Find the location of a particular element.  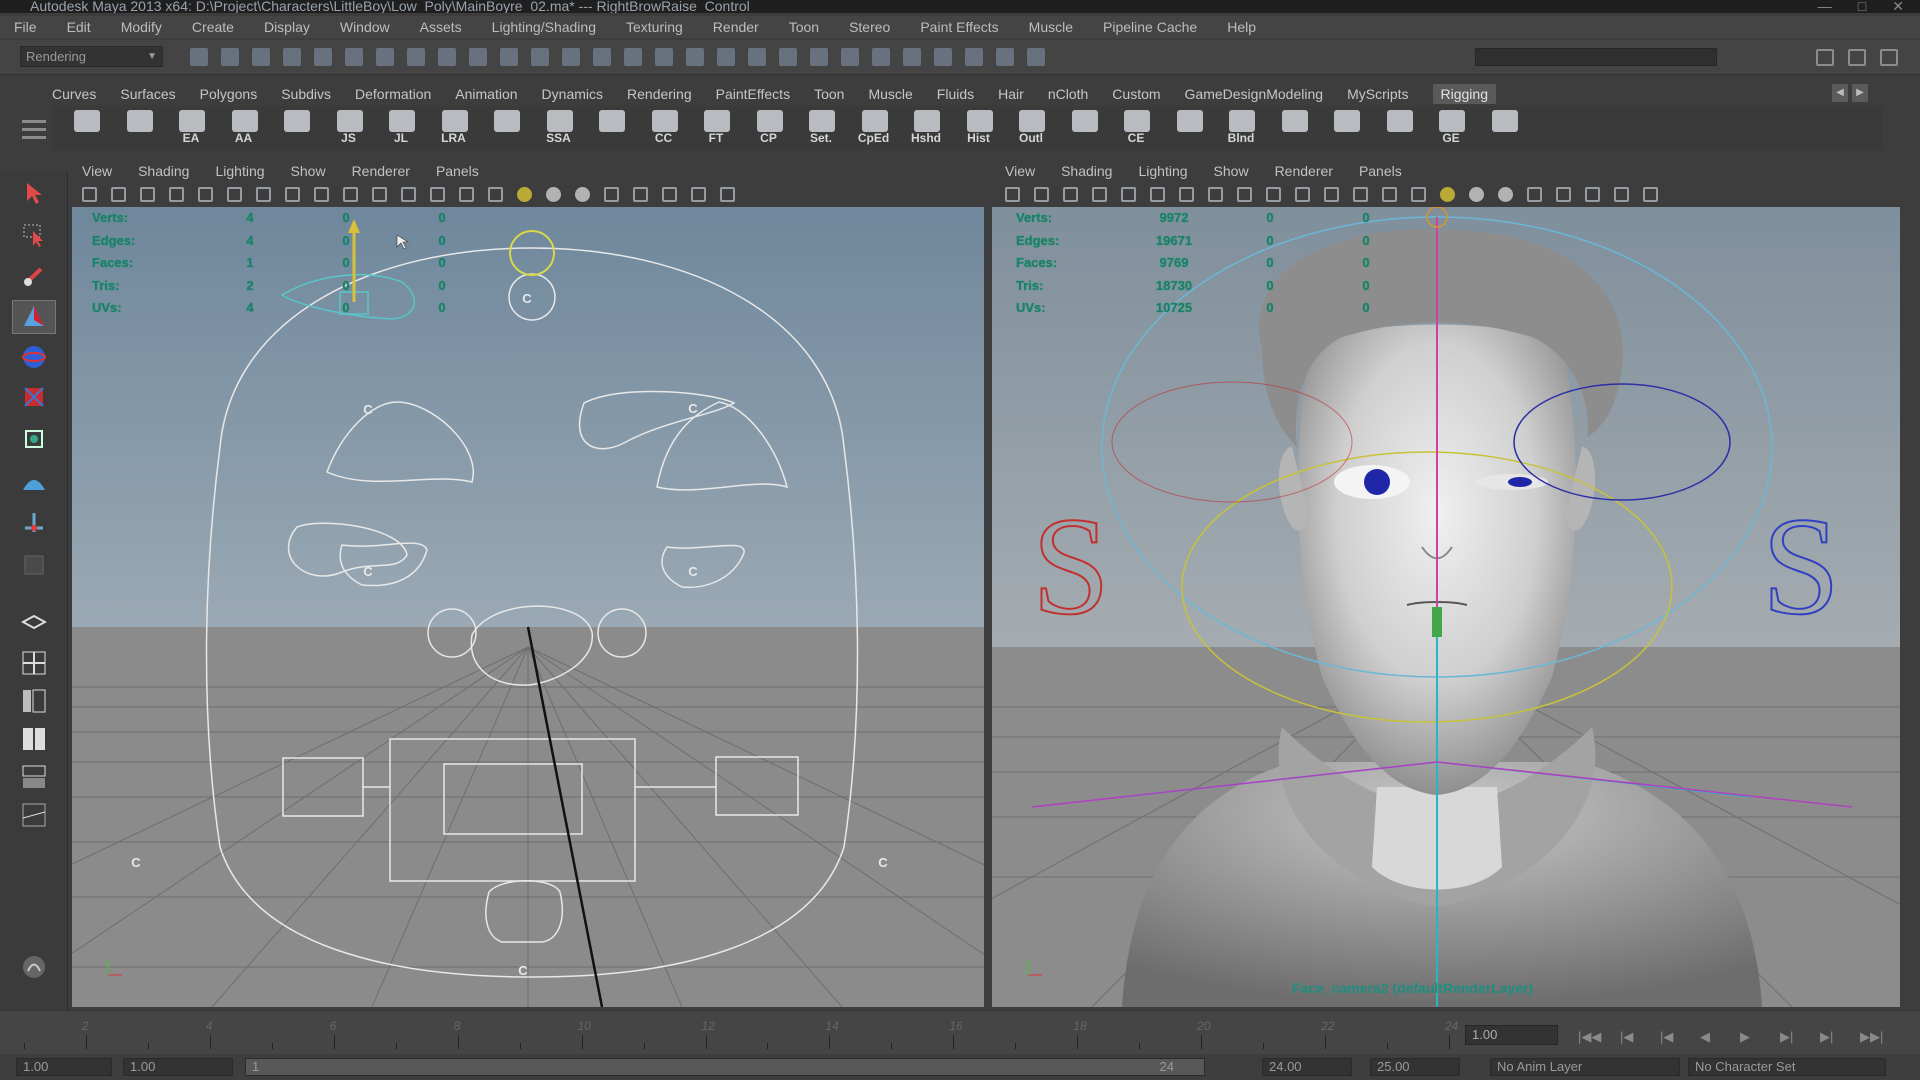

persp-graph-hypergraph-layout-icon is located at coordinates (34, 815).